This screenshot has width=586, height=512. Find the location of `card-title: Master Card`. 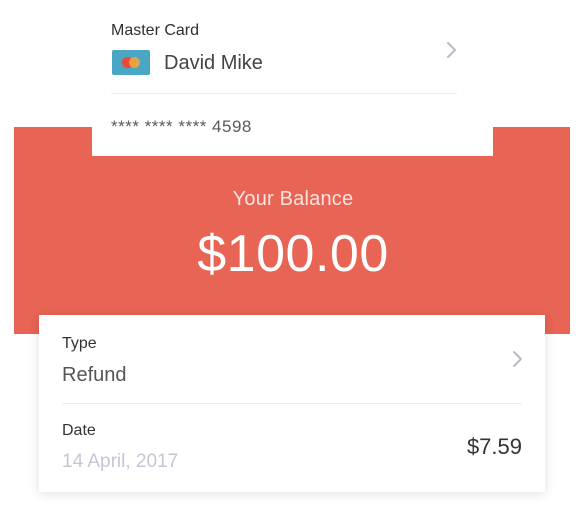

card-title: Master Card is located at coordinates (155, 30).